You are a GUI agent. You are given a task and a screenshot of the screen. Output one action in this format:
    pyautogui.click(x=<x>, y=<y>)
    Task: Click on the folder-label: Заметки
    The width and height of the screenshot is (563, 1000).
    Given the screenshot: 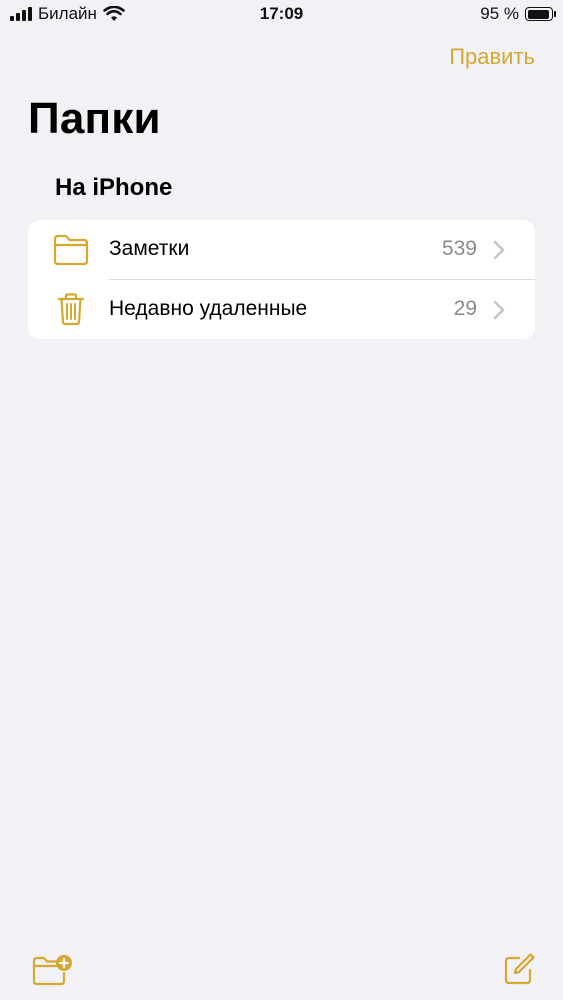 What is the action you would take?
    pyautogui.click(x=149, y=248)
    